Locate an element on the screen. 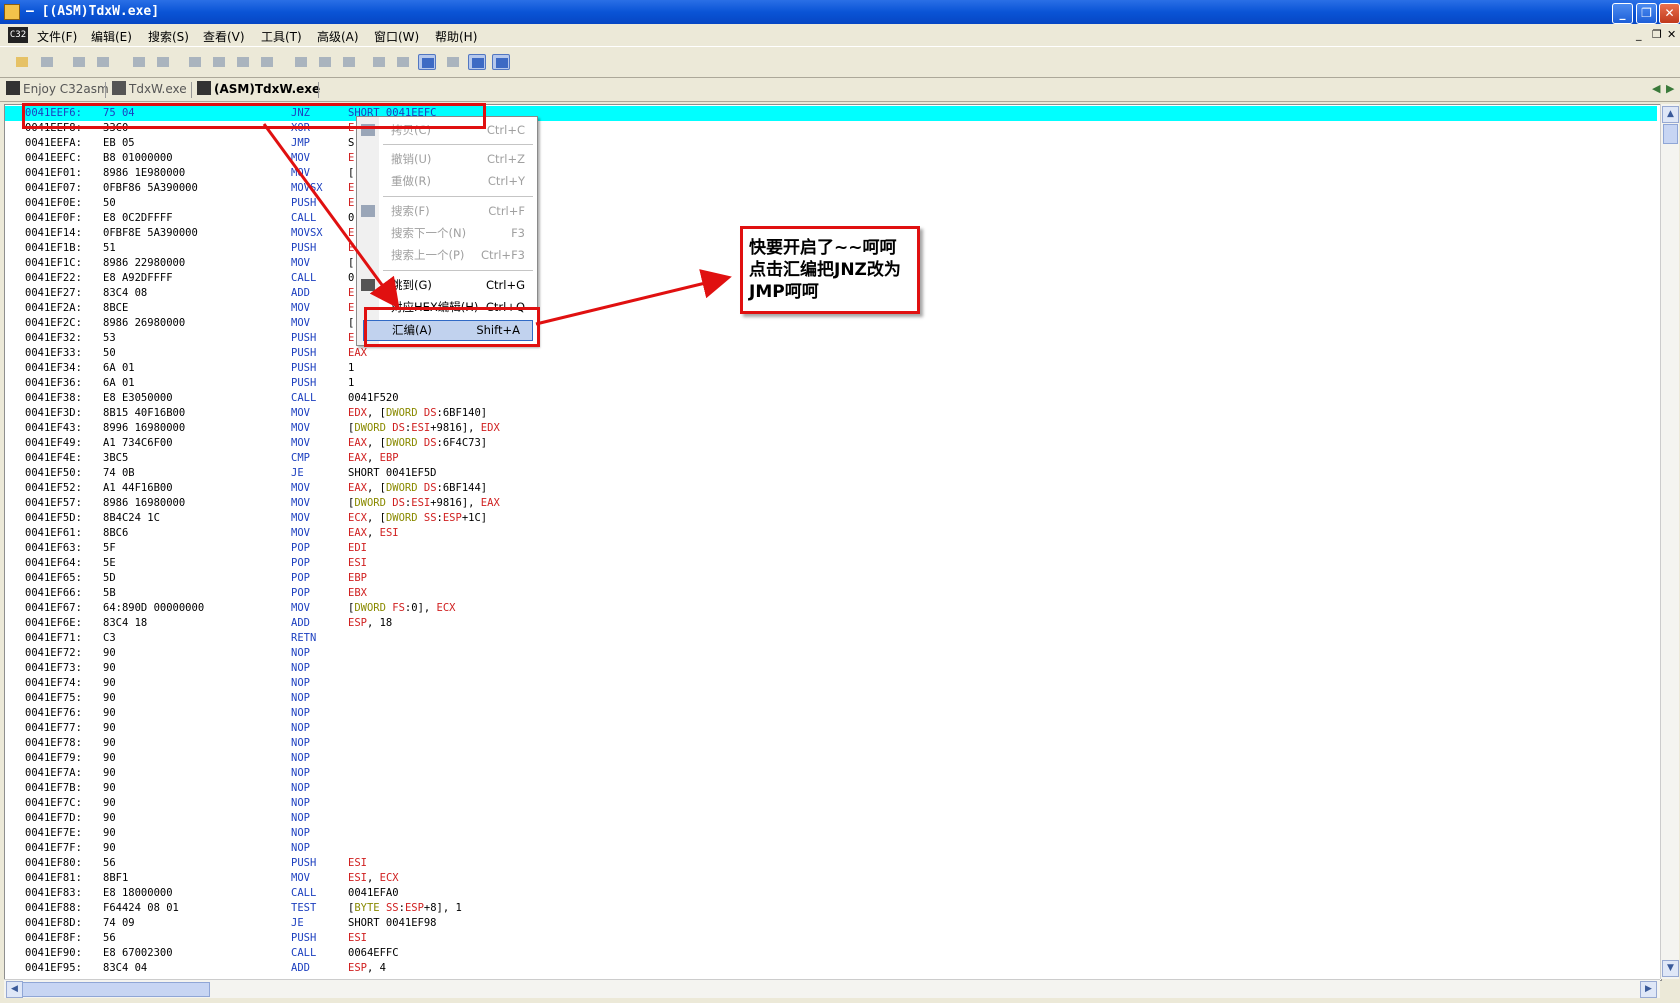  menu-item-goto: 跳到(G) Ctrl+G is located at coordinates (447, 285).